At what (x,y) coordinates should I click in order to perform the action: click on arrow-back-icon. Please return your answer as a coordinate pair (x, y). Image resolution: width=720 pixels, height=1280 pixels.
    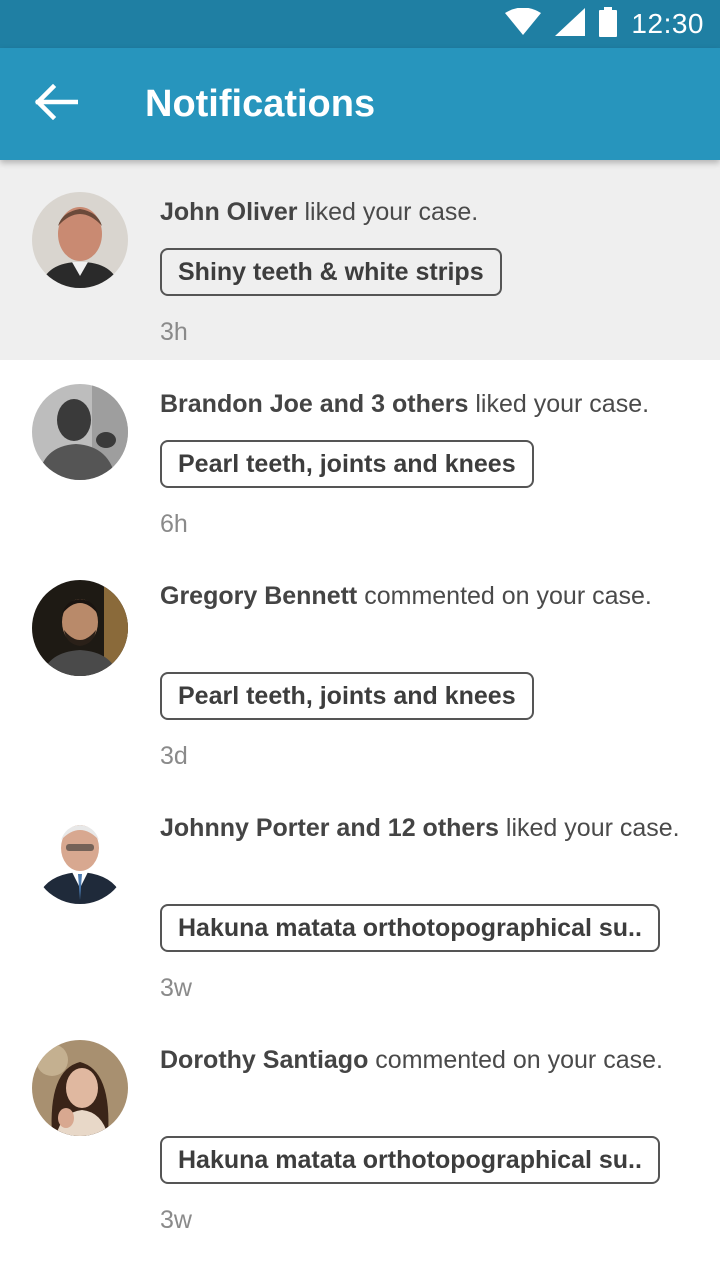
    Looking at the image, I should click on (56, 104).